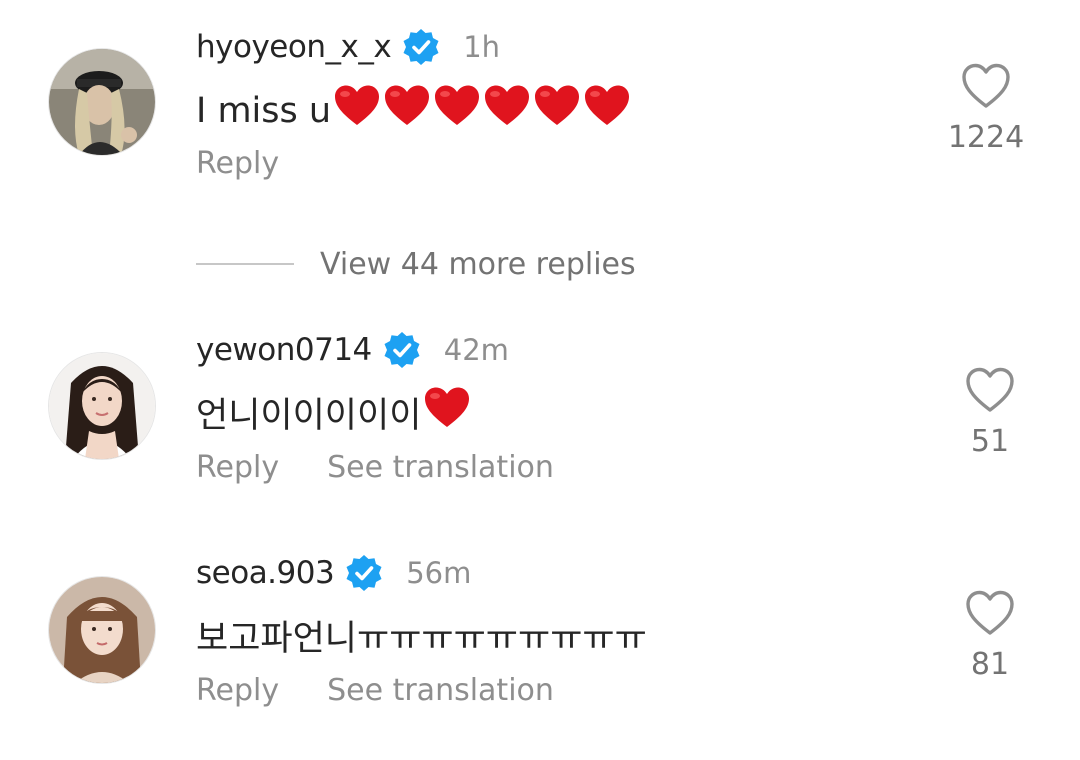 This screenshot has height=760, width=1080. Describe the element at coordinates (990, 664) in the screenshot. I see `like-count: 81` at that location.